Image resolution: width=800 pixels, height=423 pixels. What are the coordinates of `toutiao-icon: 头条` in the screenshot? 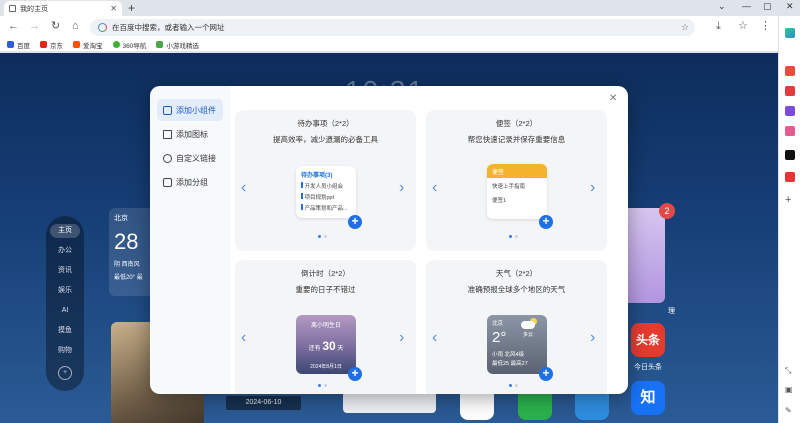 It's located at (648, 340).